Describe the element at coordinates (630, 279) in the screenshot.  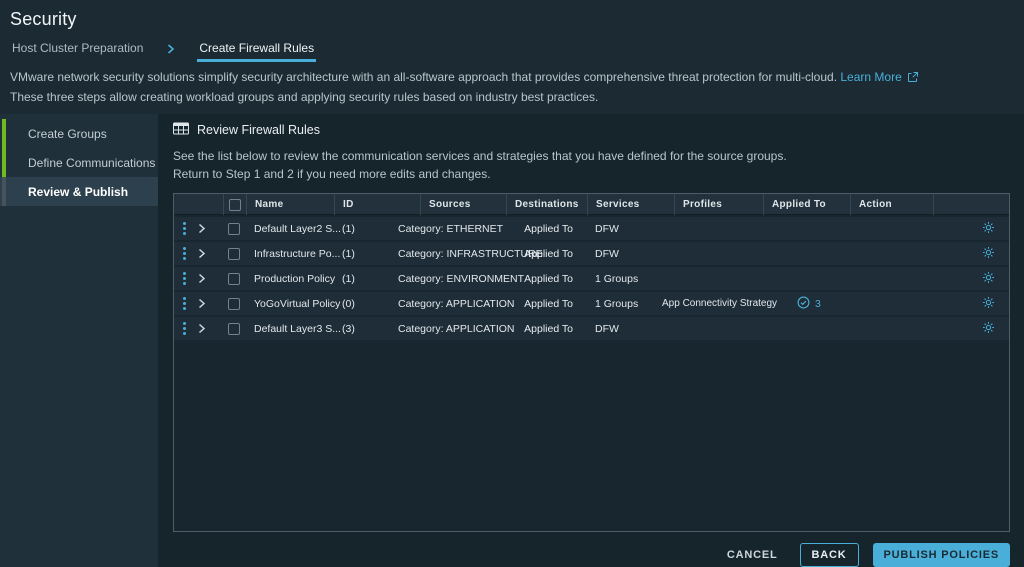
I see `row-groups-link: 1 Groups` at that location.